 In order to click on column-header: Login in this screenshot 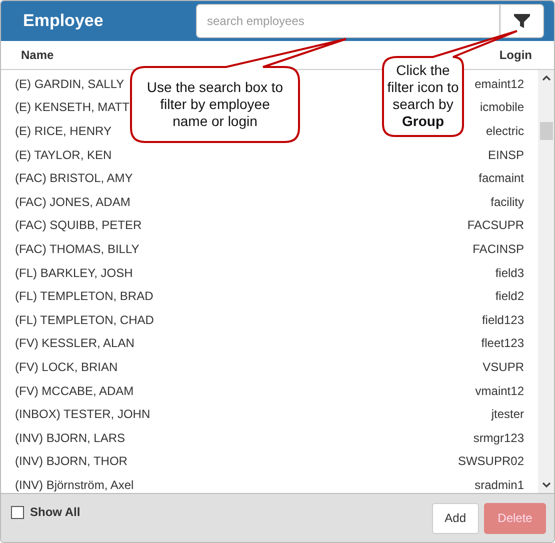, I will do `click(515, 55)`.